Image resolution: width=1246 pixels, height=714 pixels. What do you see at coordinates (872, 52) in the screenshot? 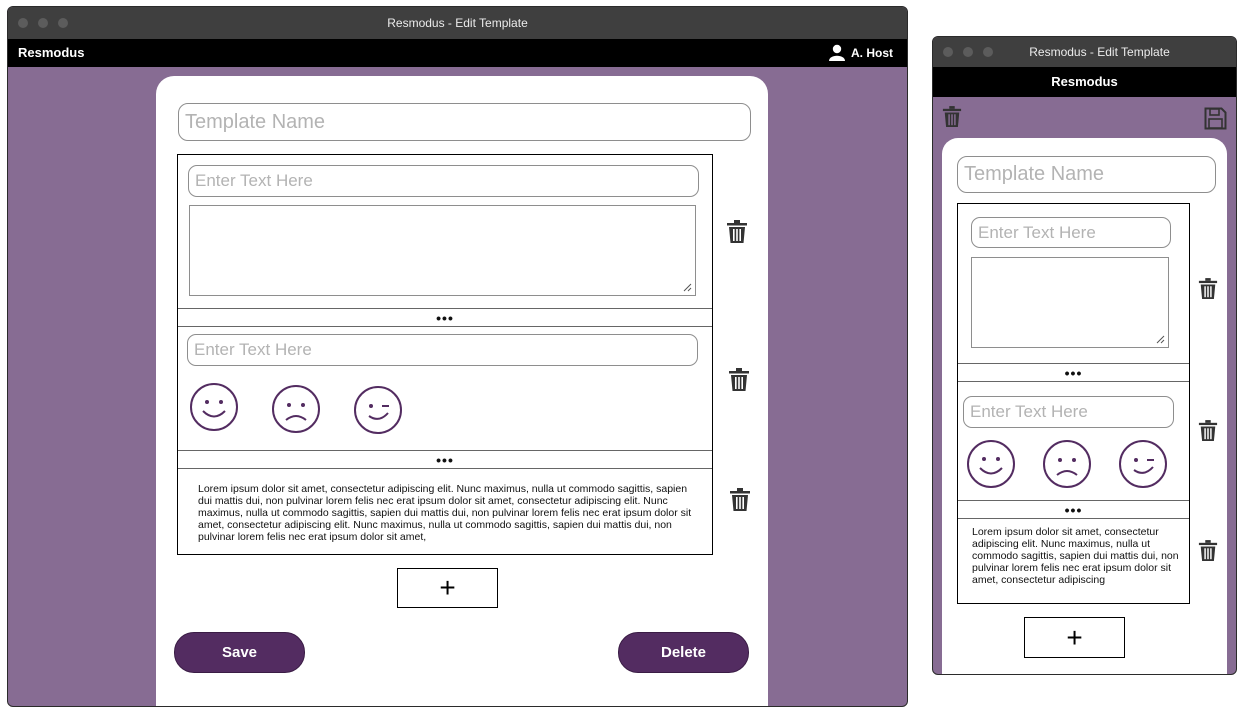
I see `user-name: A. Host` at bounding box center [872, 52].